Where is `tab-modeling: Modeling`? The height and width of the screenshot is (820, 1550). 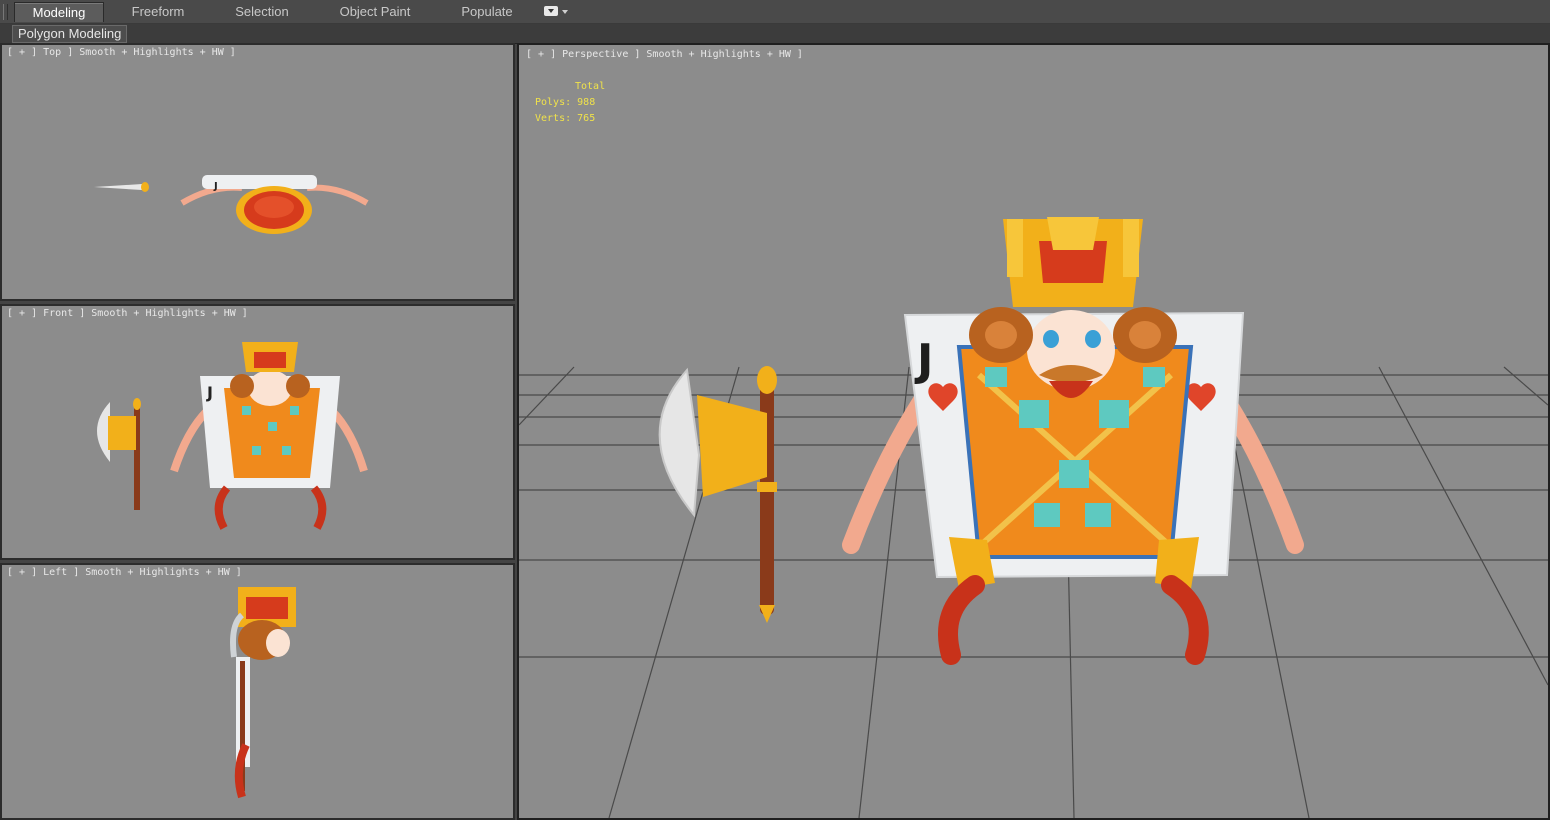
tab-modeling: Modeling is located at coordinates (59, 12).